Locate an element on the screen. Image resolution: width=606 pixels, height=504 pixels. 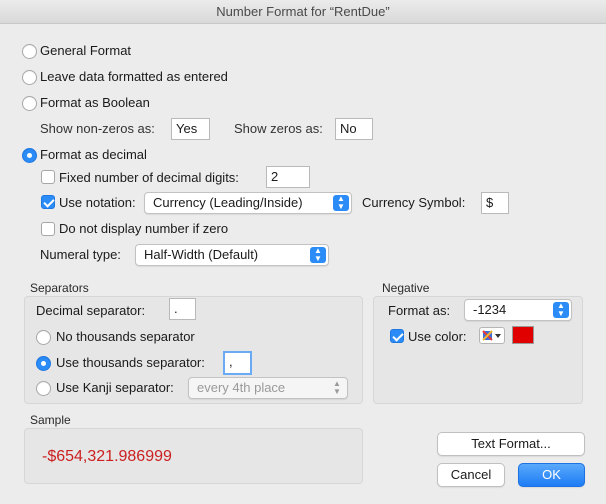
sample-value: -$654,321.986999 is located at coordinates (107, 456).